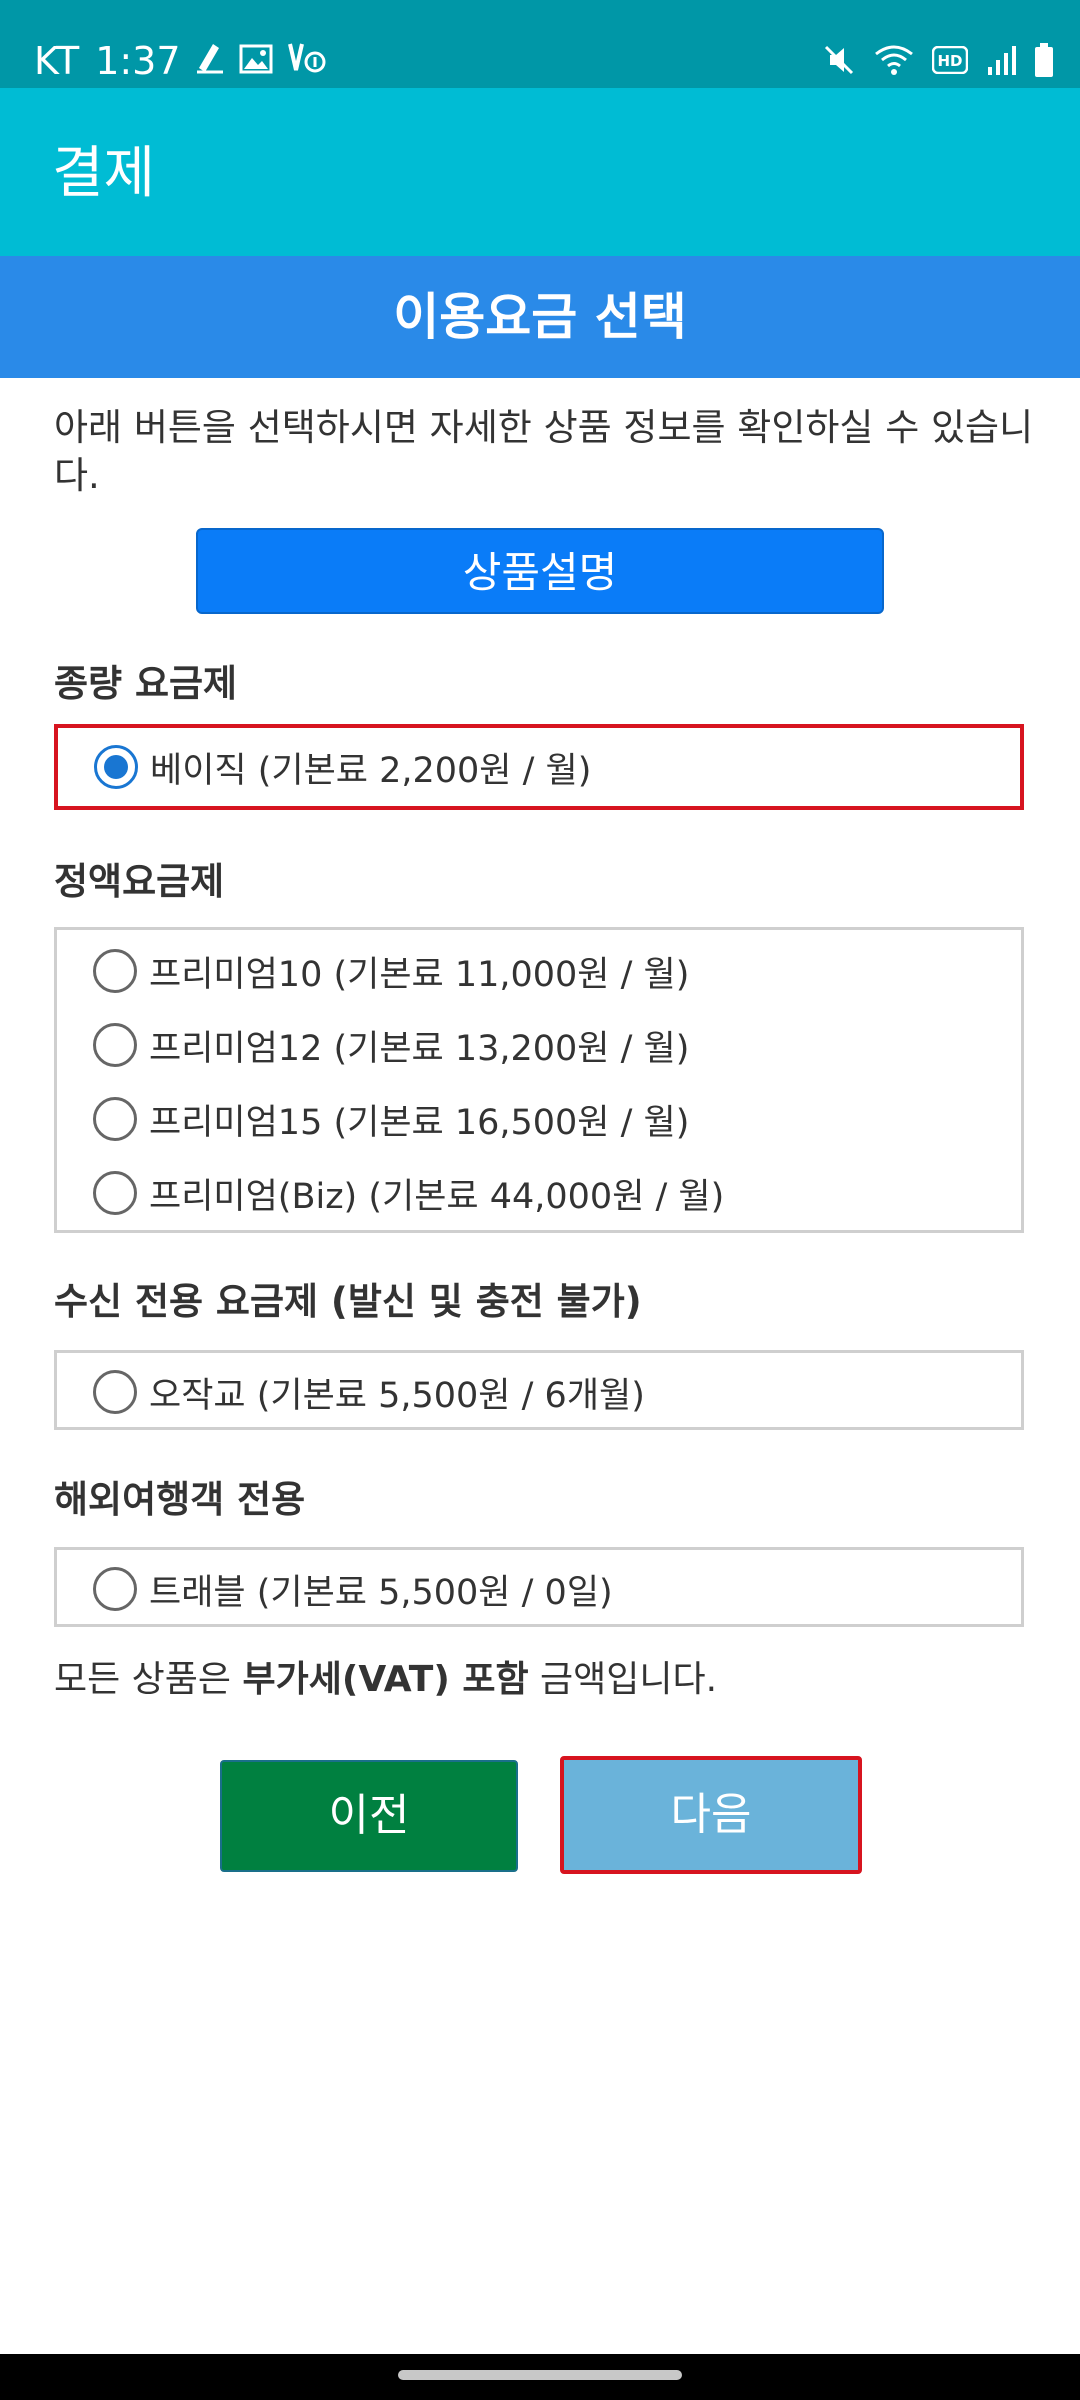 This screenshot has height=2400, width=1080. I want to click on group-title-receive-only: 수신 전용 요금제 (발신 및 충전 불가), so click(348, 1301).